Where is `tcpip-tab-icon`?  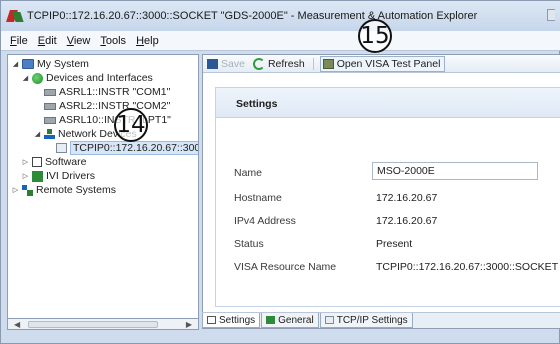
tcpip-tab-icon is located at coordinates (329, 320).